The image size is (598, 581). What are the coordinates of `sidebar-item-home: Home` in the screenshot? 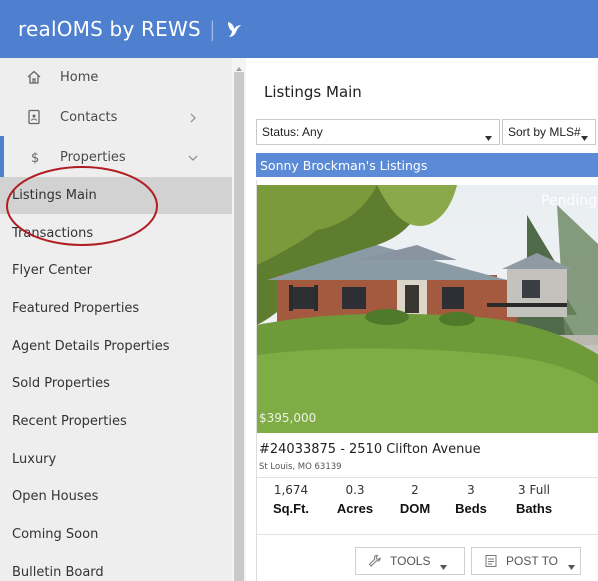 It's located at (116, 77).